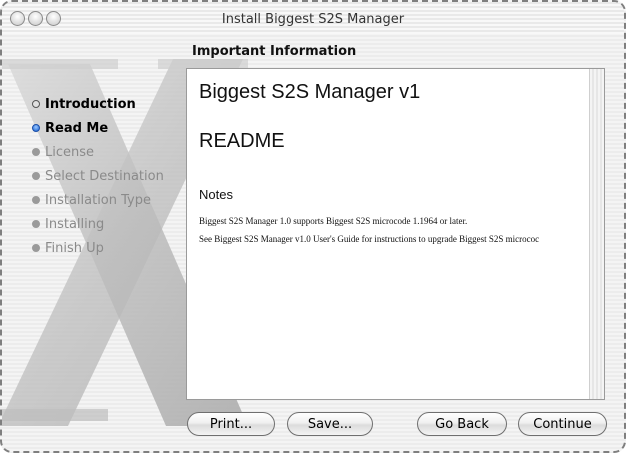 This screenshot has width=626, height=453. What do you see at coordinates (112, 224) in the screenshot?
I see `step-installing: Installing` at bounding box center [112, 224].